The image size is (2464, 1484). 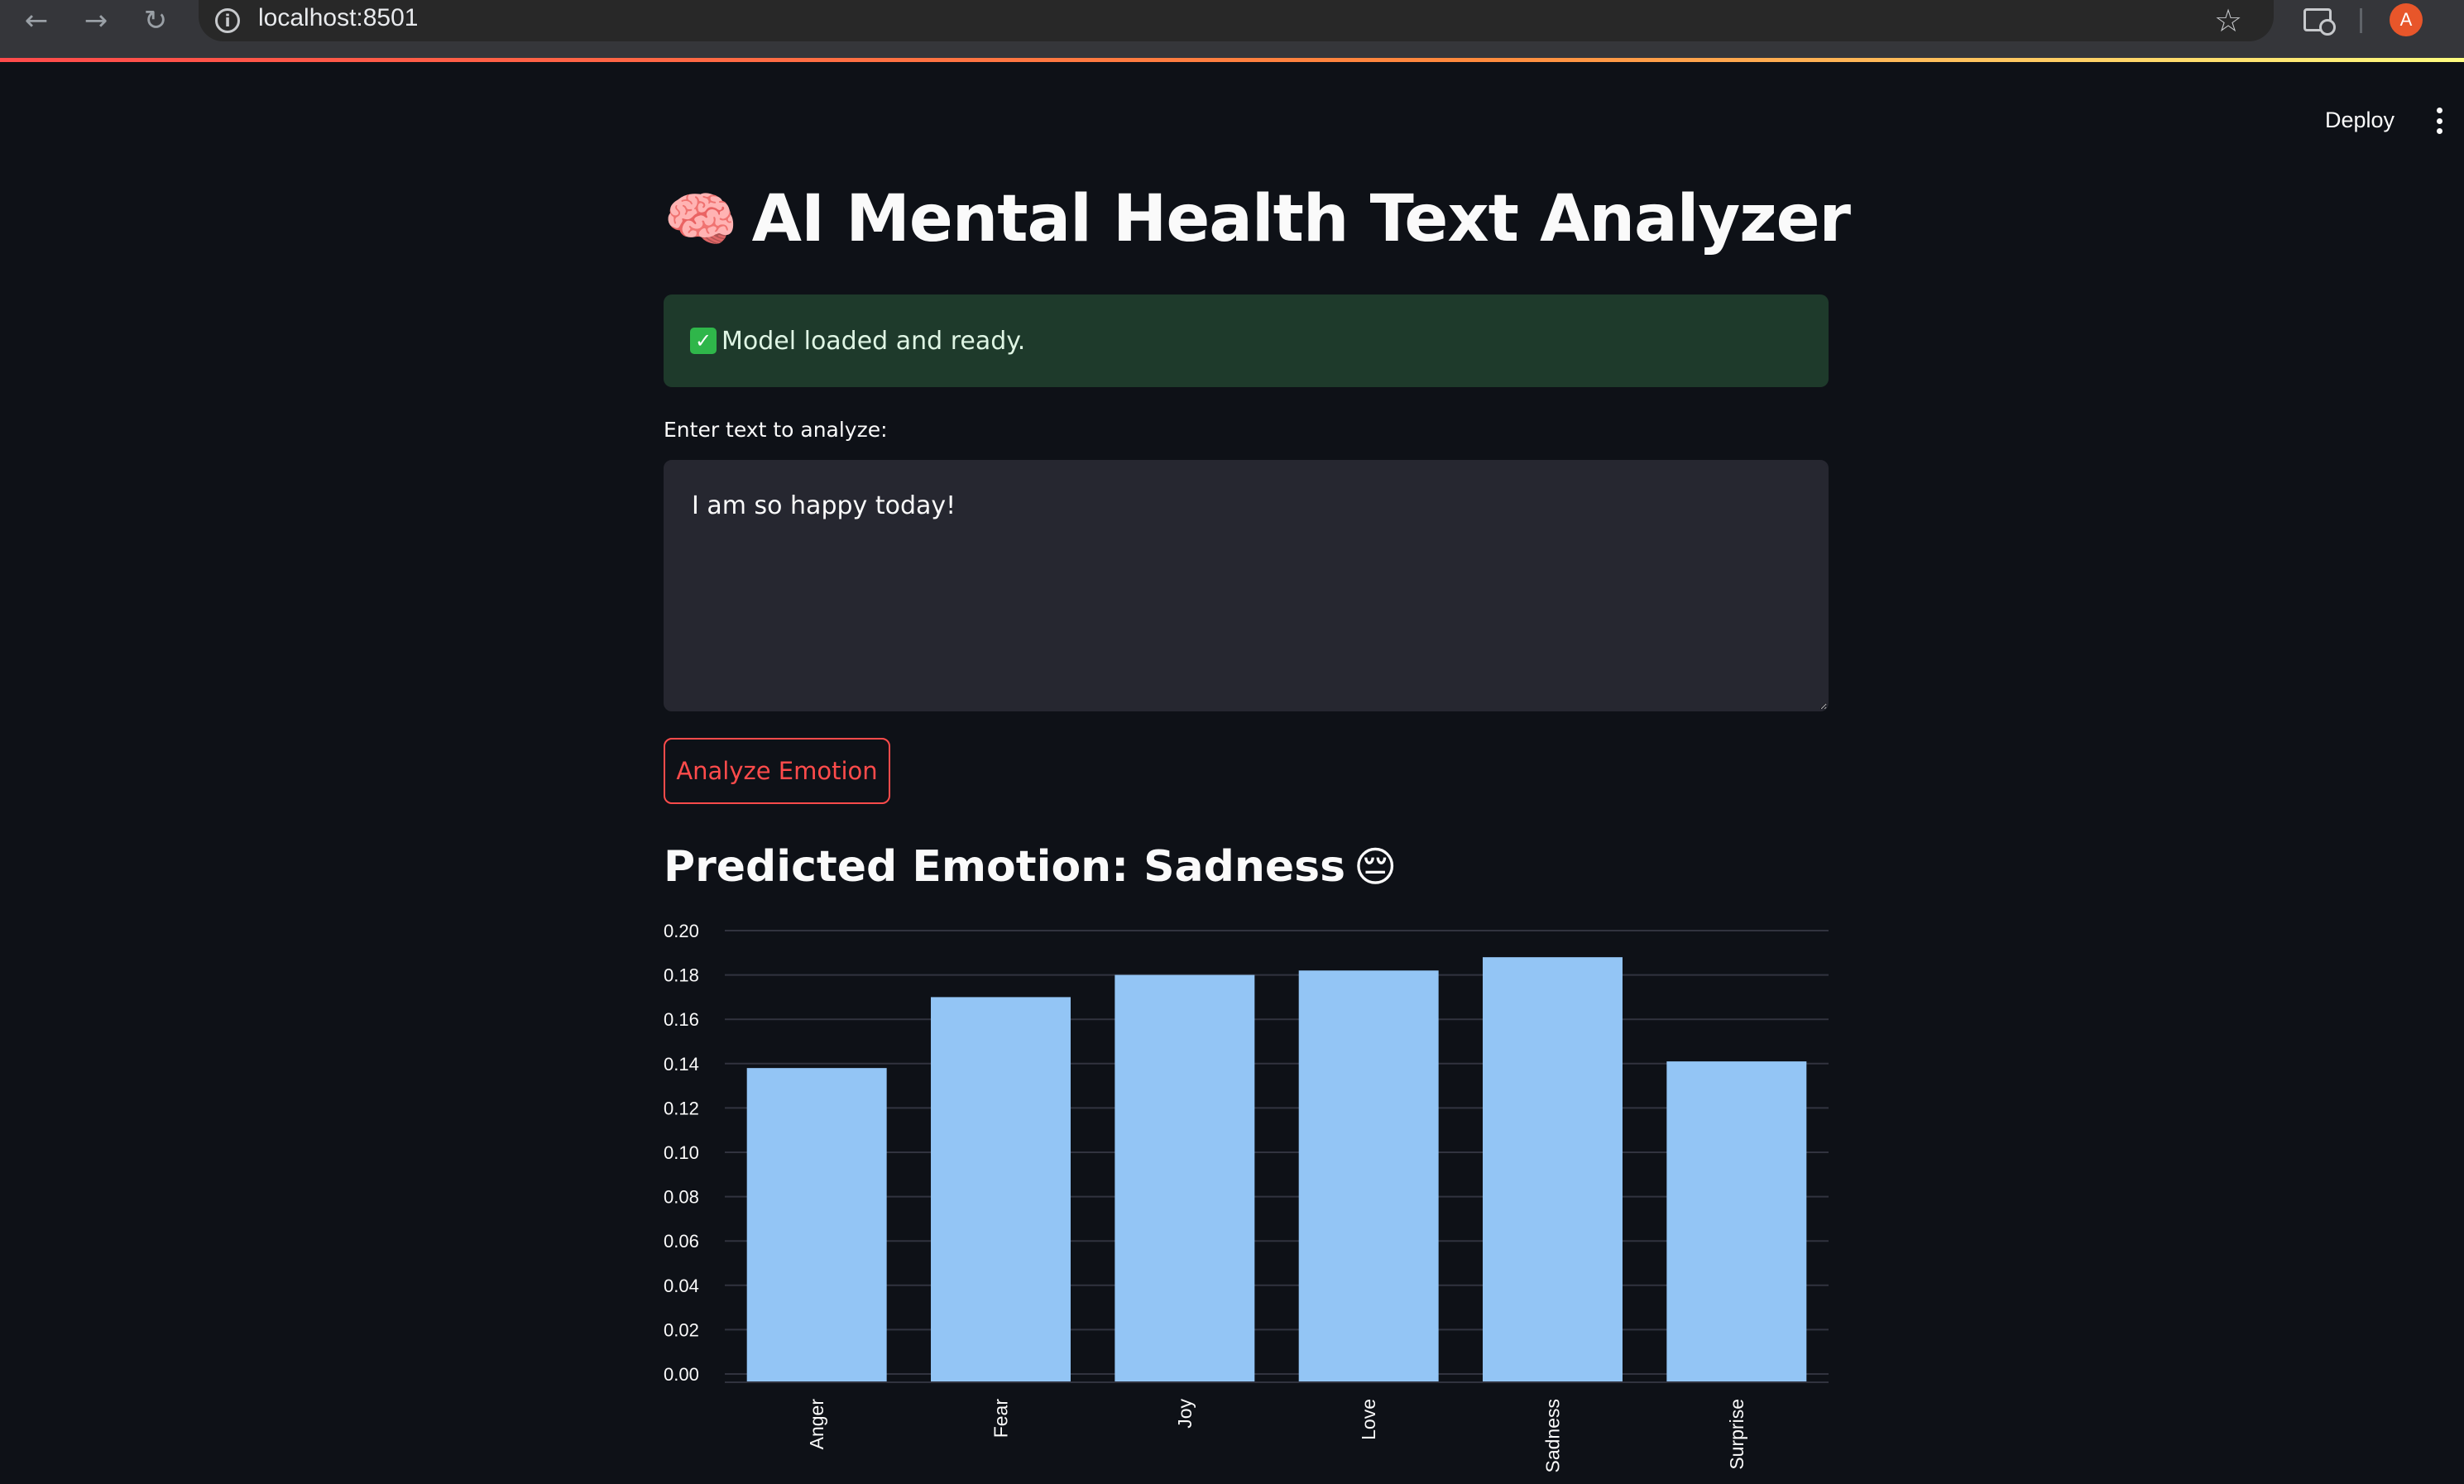 I want to click on predicted-emotion-text: Predicted Emotion: Sadness, so click(x=1005, y=867).